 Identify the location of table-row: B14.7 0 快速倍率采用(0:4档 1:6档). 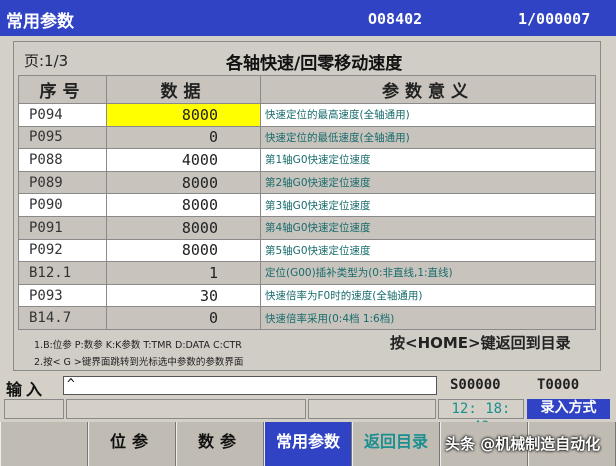
(307, 318).